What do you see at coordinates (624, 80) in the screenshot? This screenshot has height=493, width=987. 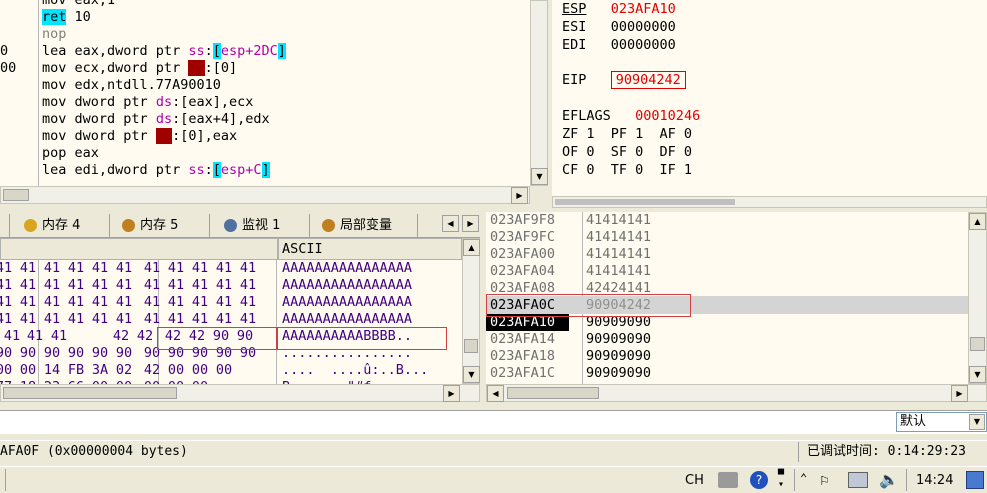 I see `reg-eip: EIP 90904242` at bounding box center [624, 80].